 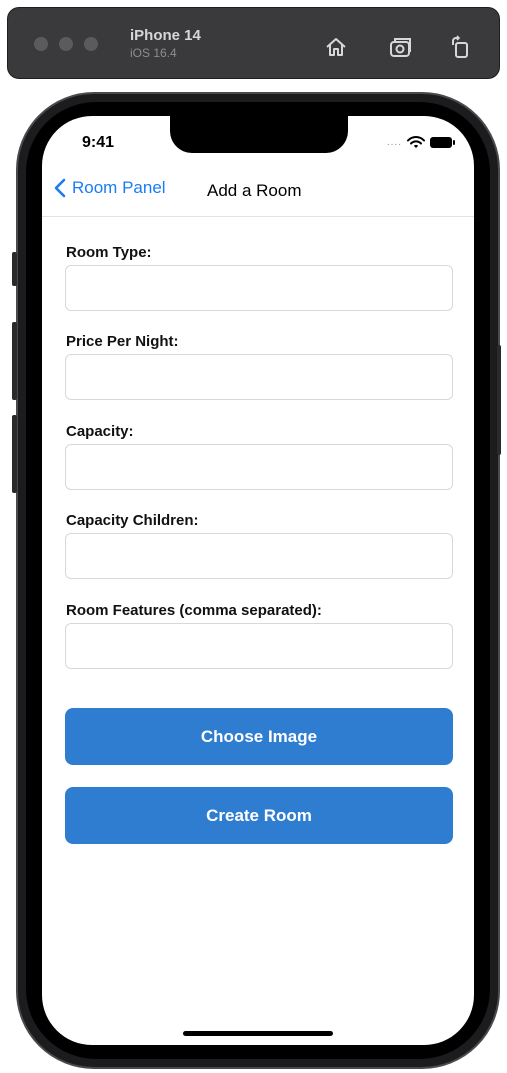 What do you see at coordinates (100, 431) in the screenshot?
I see `capacity-label: Capacity:` at bounding box center [100, 431].